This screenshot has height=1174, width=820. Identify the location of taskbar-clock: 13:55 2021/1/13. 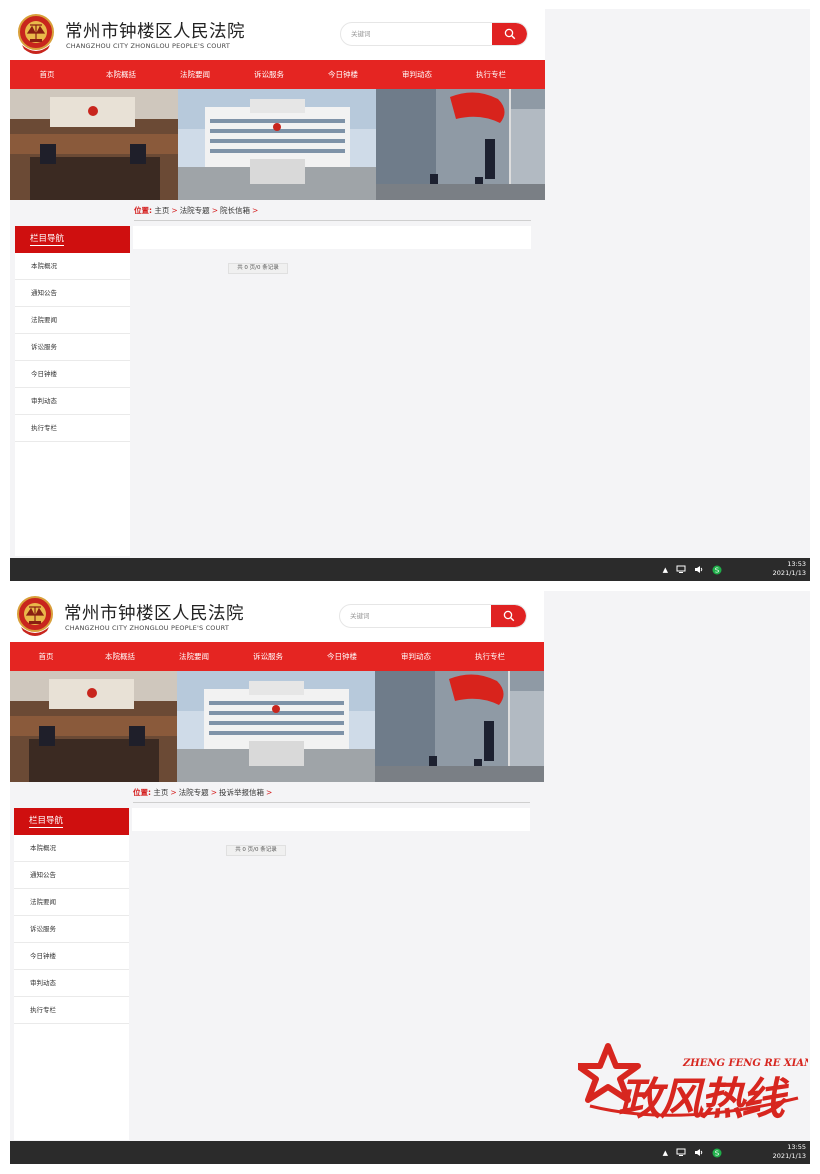
(784, 1152).